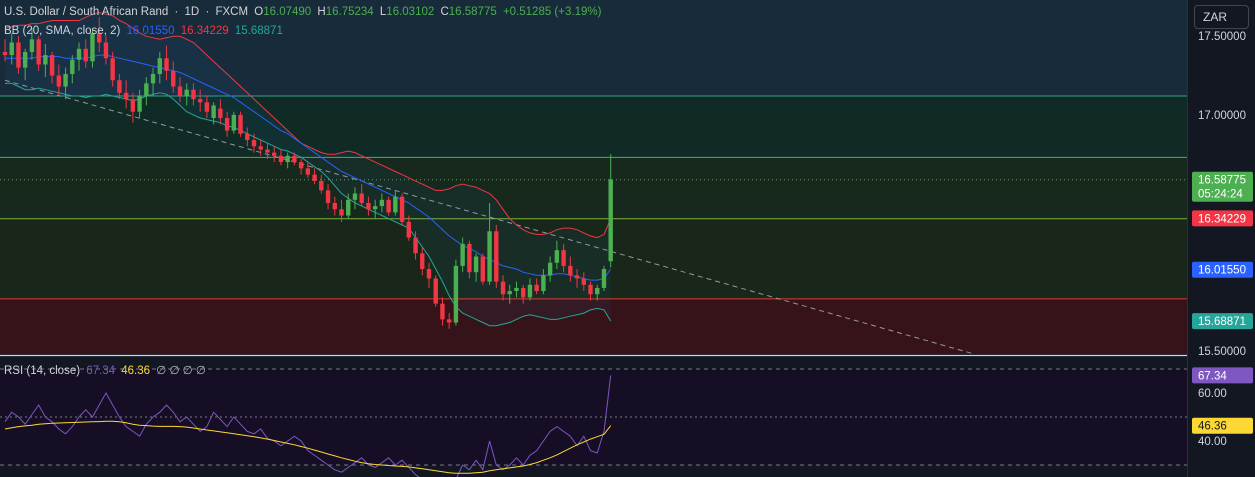 Image resolution: width=1255 pixels, height=477 pixels. What do you see at coordinates (1212, 427) in the screenshot?
I see `rsi-ma-label-text: 46.36` at bounding box center [1212, 427].